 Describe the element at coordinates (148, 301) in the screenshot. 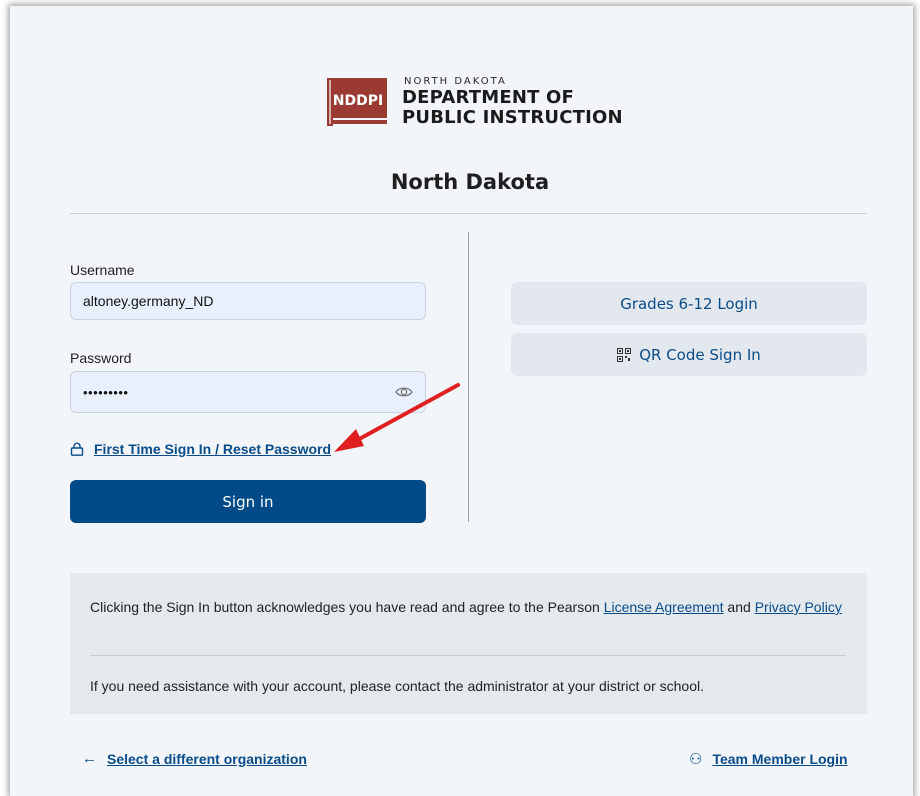

I see `username-value: altoney.germany_ND` at that location.